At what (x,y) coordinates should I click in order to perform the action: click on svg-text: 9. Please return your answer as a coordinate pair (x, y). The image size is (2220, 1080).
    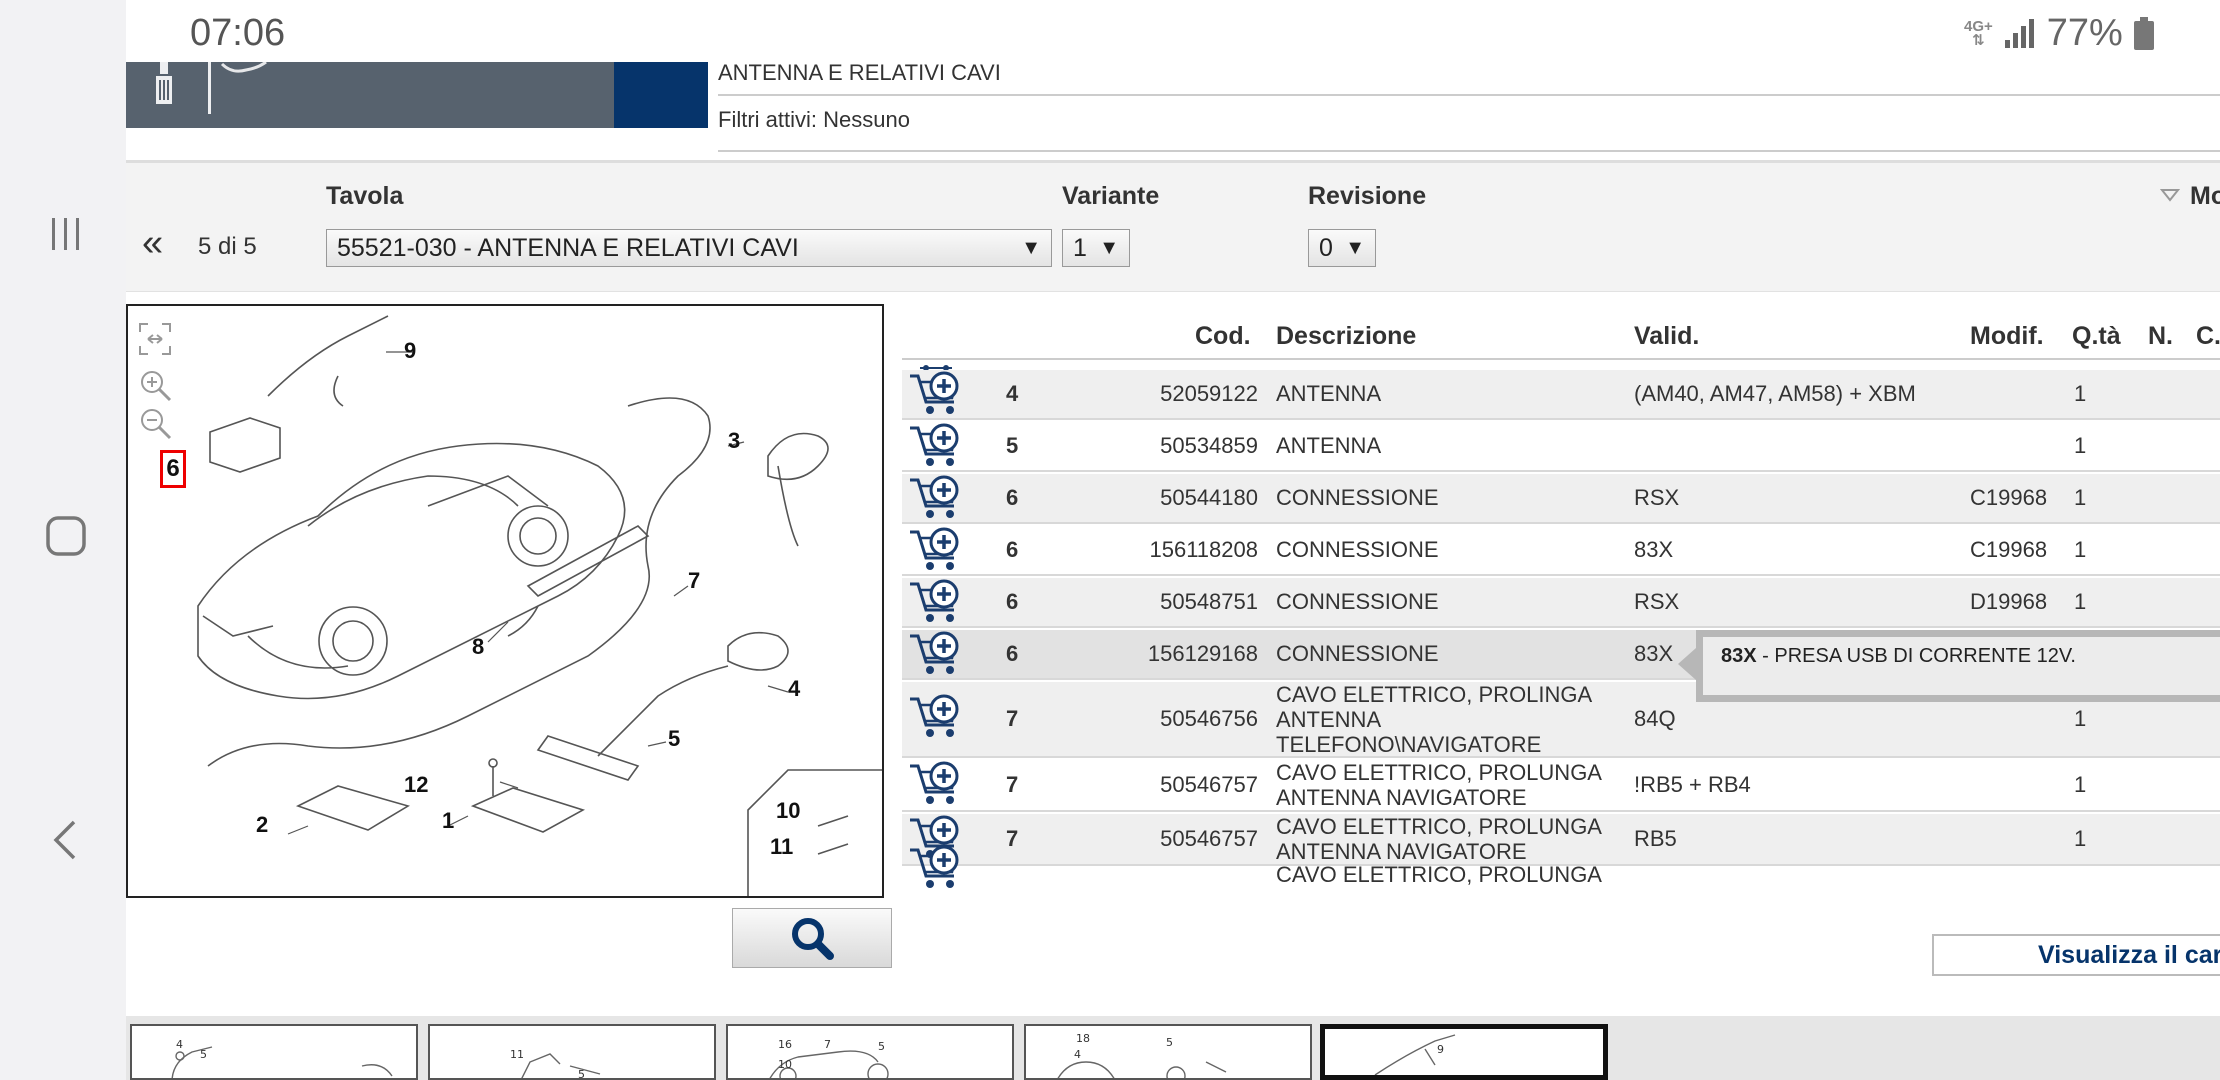
    Looking at the image, I should click on (1440, 1049).